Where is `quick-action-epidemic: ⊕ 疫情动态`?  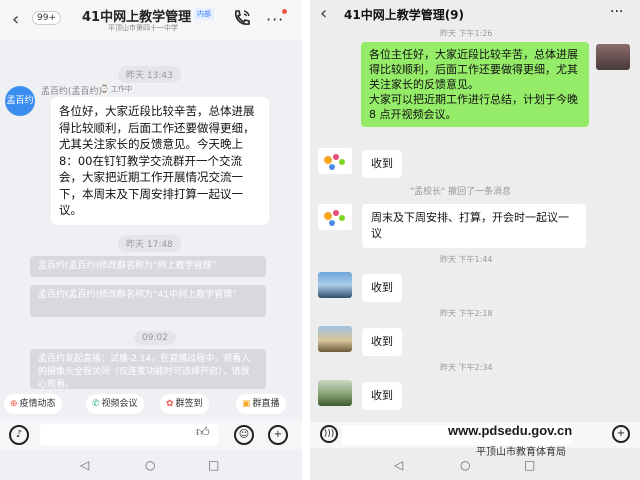 quick-action-epidemic: ⊕ 疫情动态 is located at coordinates (33, 404).